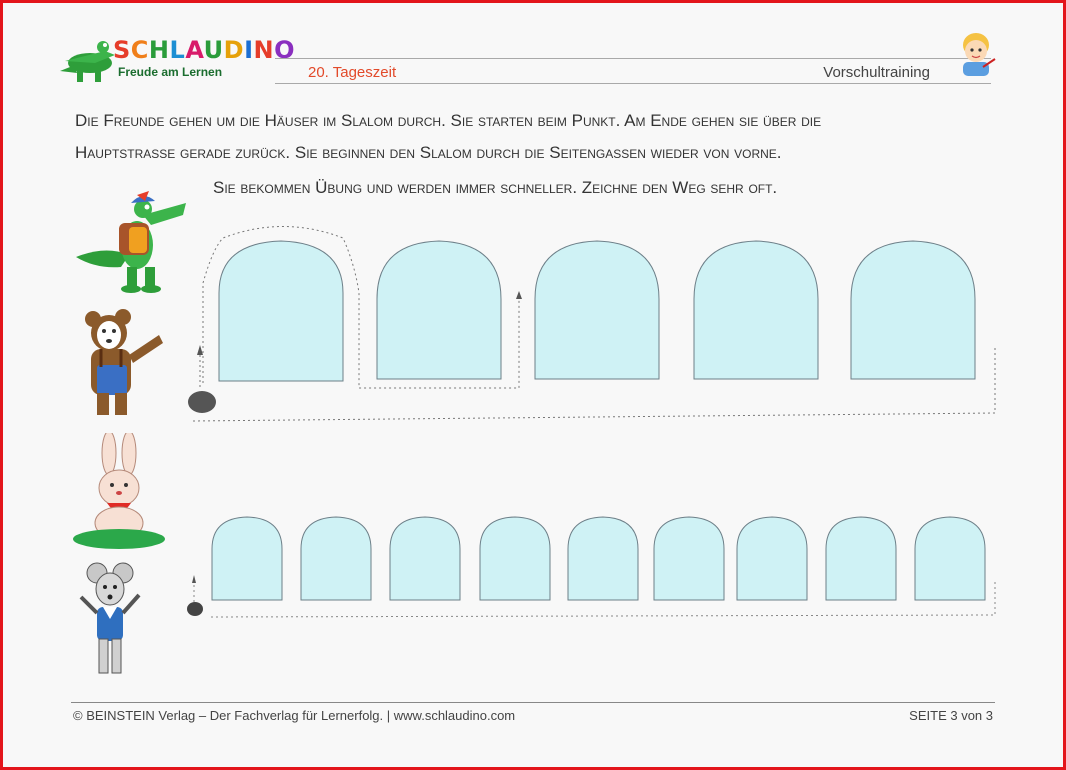  What do you see at coordinates (533, 702) in the screenshot?
I see `footer-rule` at bounding box center [533, 702].